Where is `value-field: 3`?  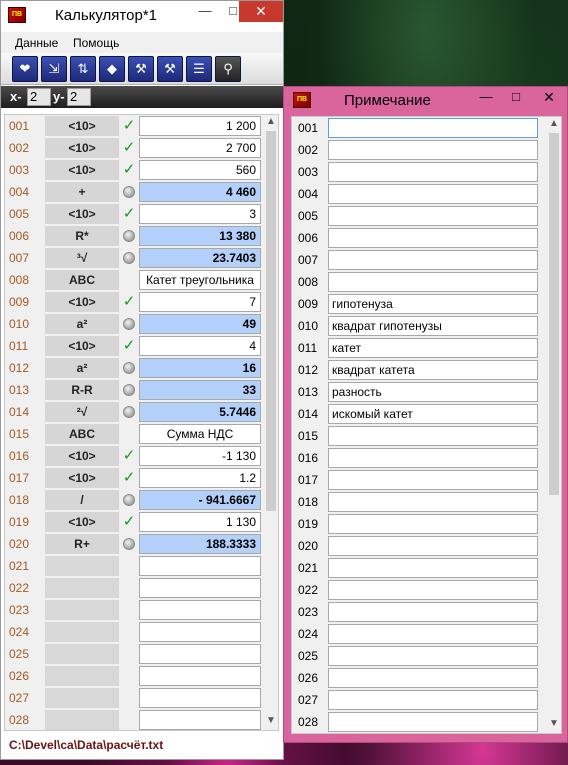
value-field: 3 is located at coordinates (200, 214).